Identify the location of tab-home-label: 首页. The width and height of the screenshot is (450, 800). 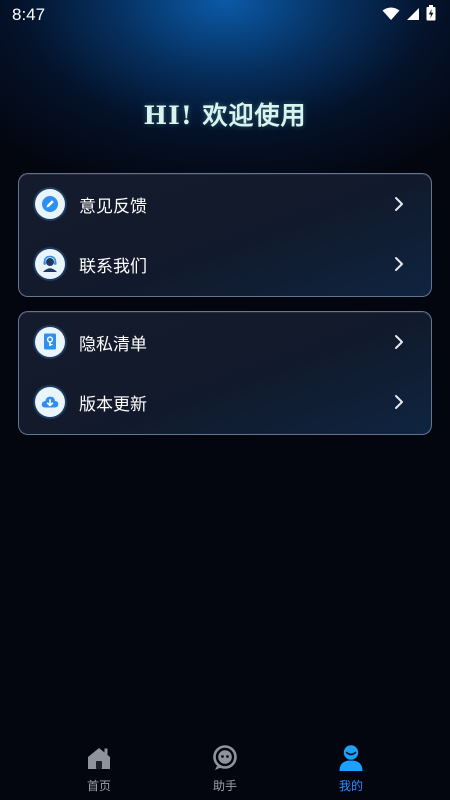
(98, 786).